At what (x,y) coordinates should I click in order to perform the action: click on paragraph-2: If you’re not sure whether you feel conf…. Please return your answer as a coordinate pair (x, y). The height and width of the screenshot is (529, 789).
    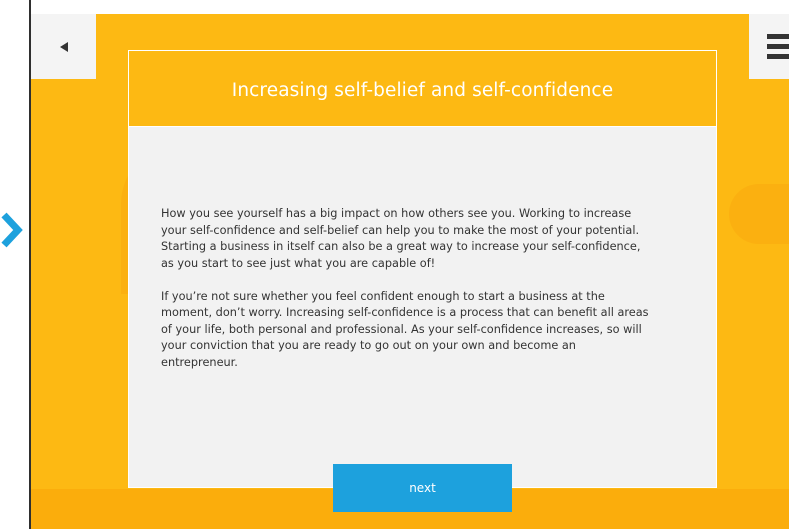
    Looking at the image, I should click on (405, 329).